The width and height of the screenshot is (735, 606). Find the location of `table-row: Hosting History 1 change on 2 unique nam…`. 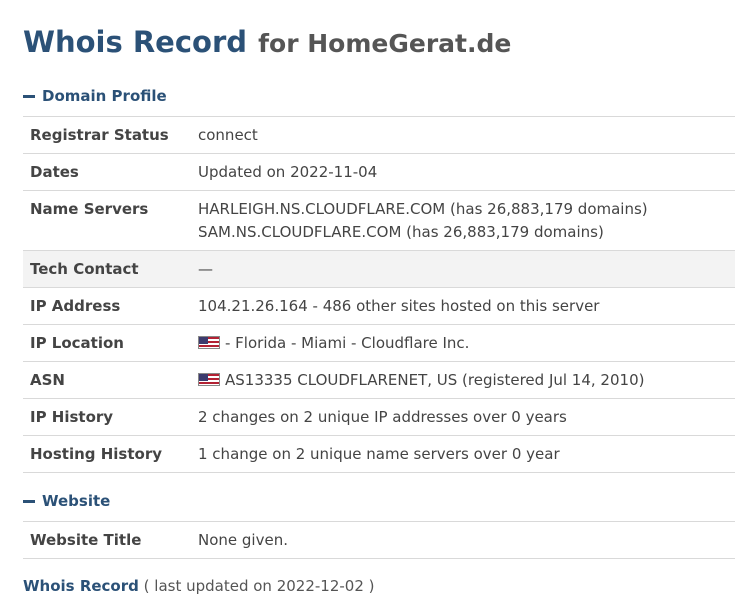

table-row: Hosting History 1 change on 2 unique nam… is located at coordinates (379, 454).